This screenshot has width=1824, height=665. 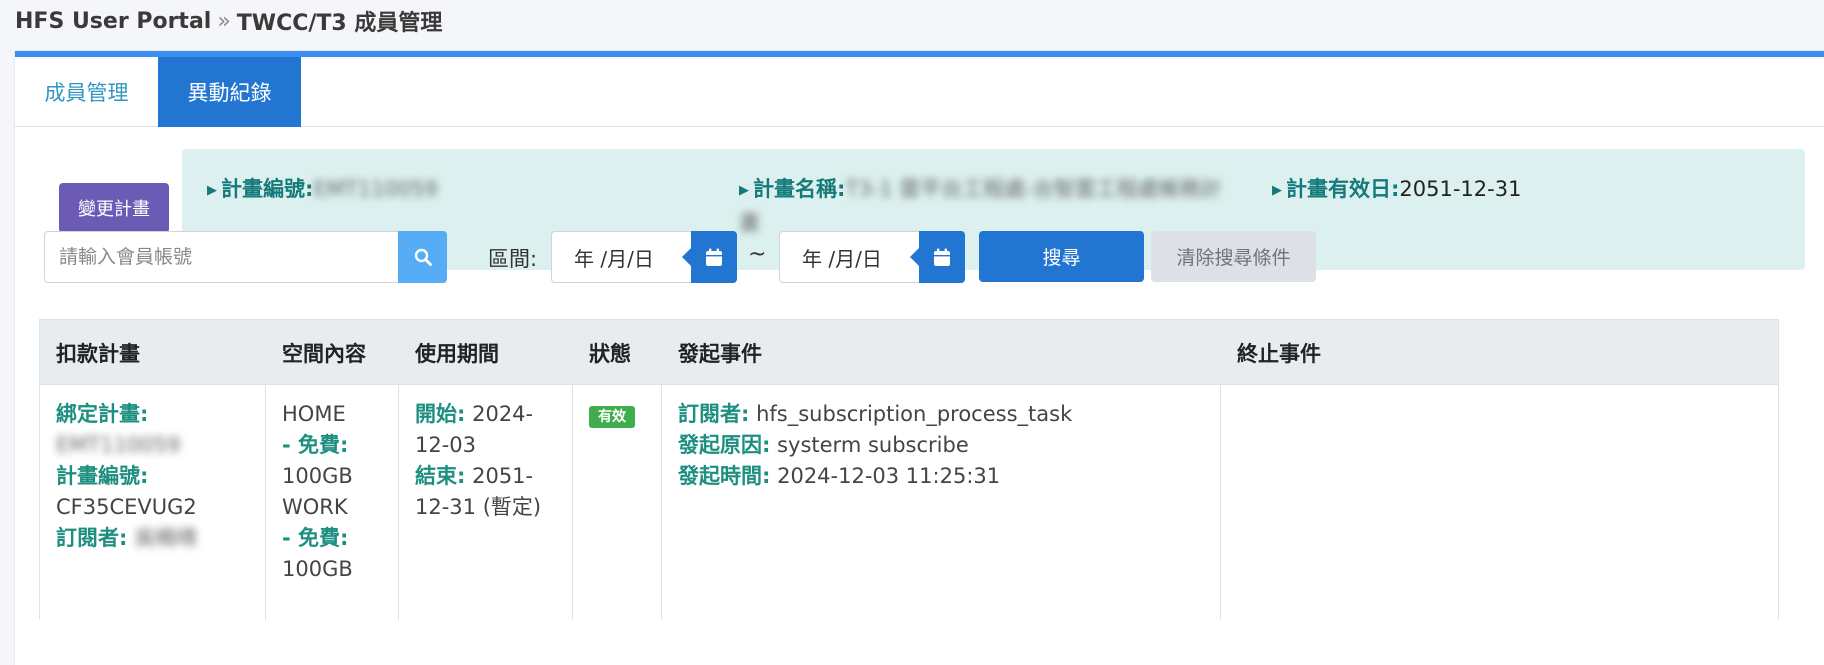 I want to click on date-start-input: 年 /月/日, so click(x=644, y=257).